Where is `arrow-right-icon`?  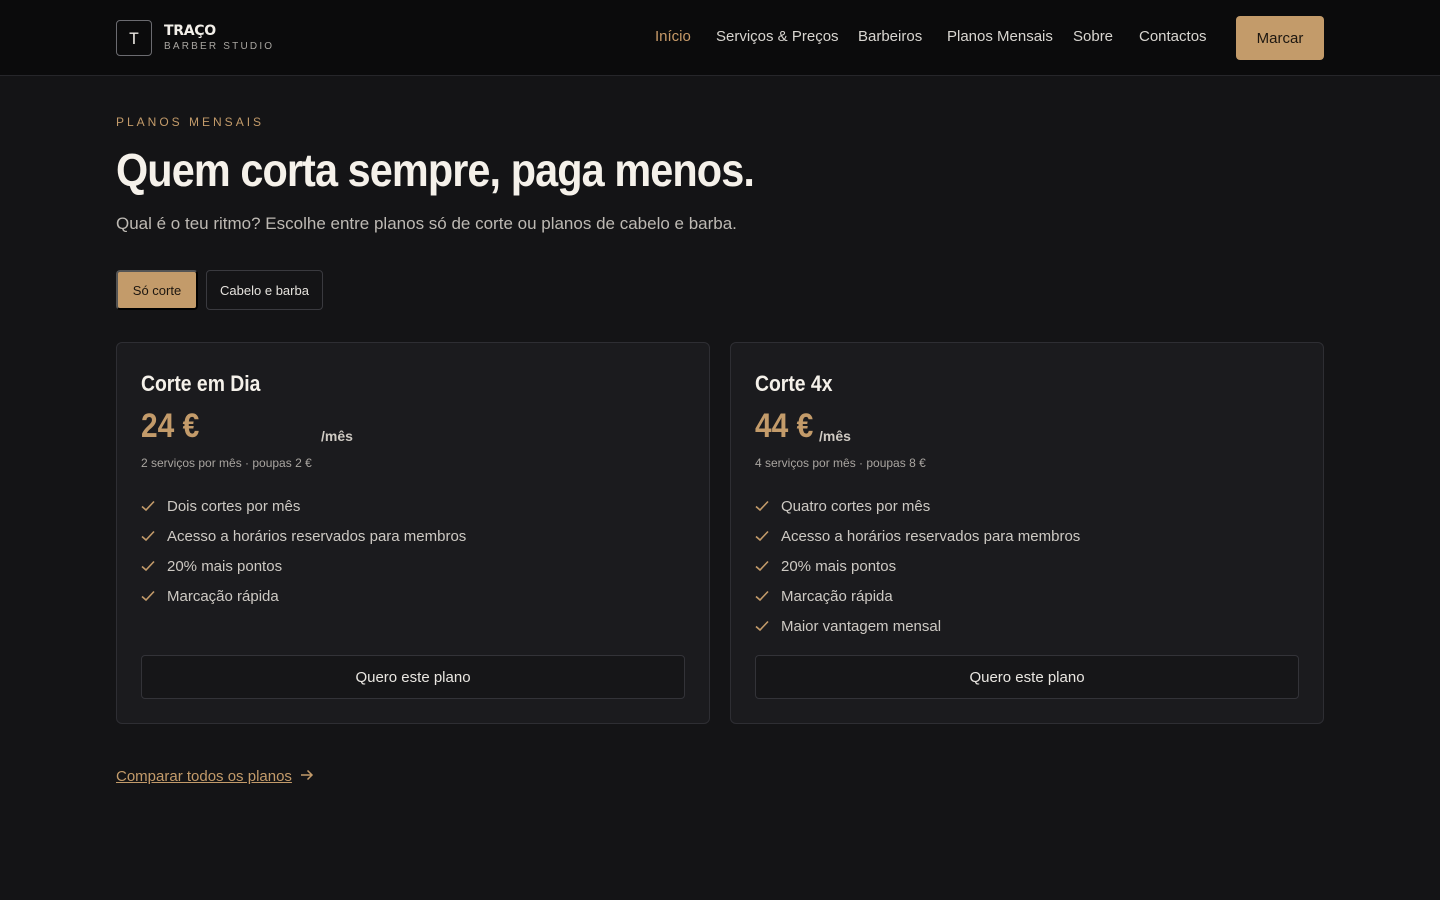
arrow-right-icon is located at coordinates (307, 776).